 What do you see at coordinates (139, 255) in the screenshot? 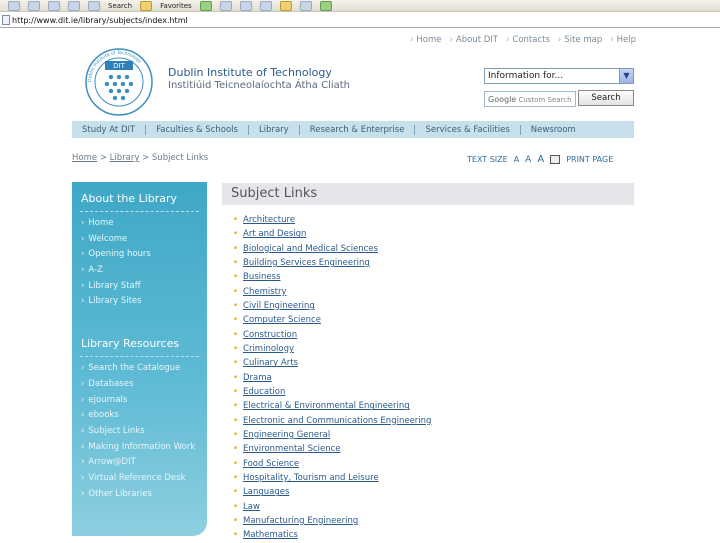
I see `sidebar-item-opening-hours: Opening hours` at bounding box center [139, 255].